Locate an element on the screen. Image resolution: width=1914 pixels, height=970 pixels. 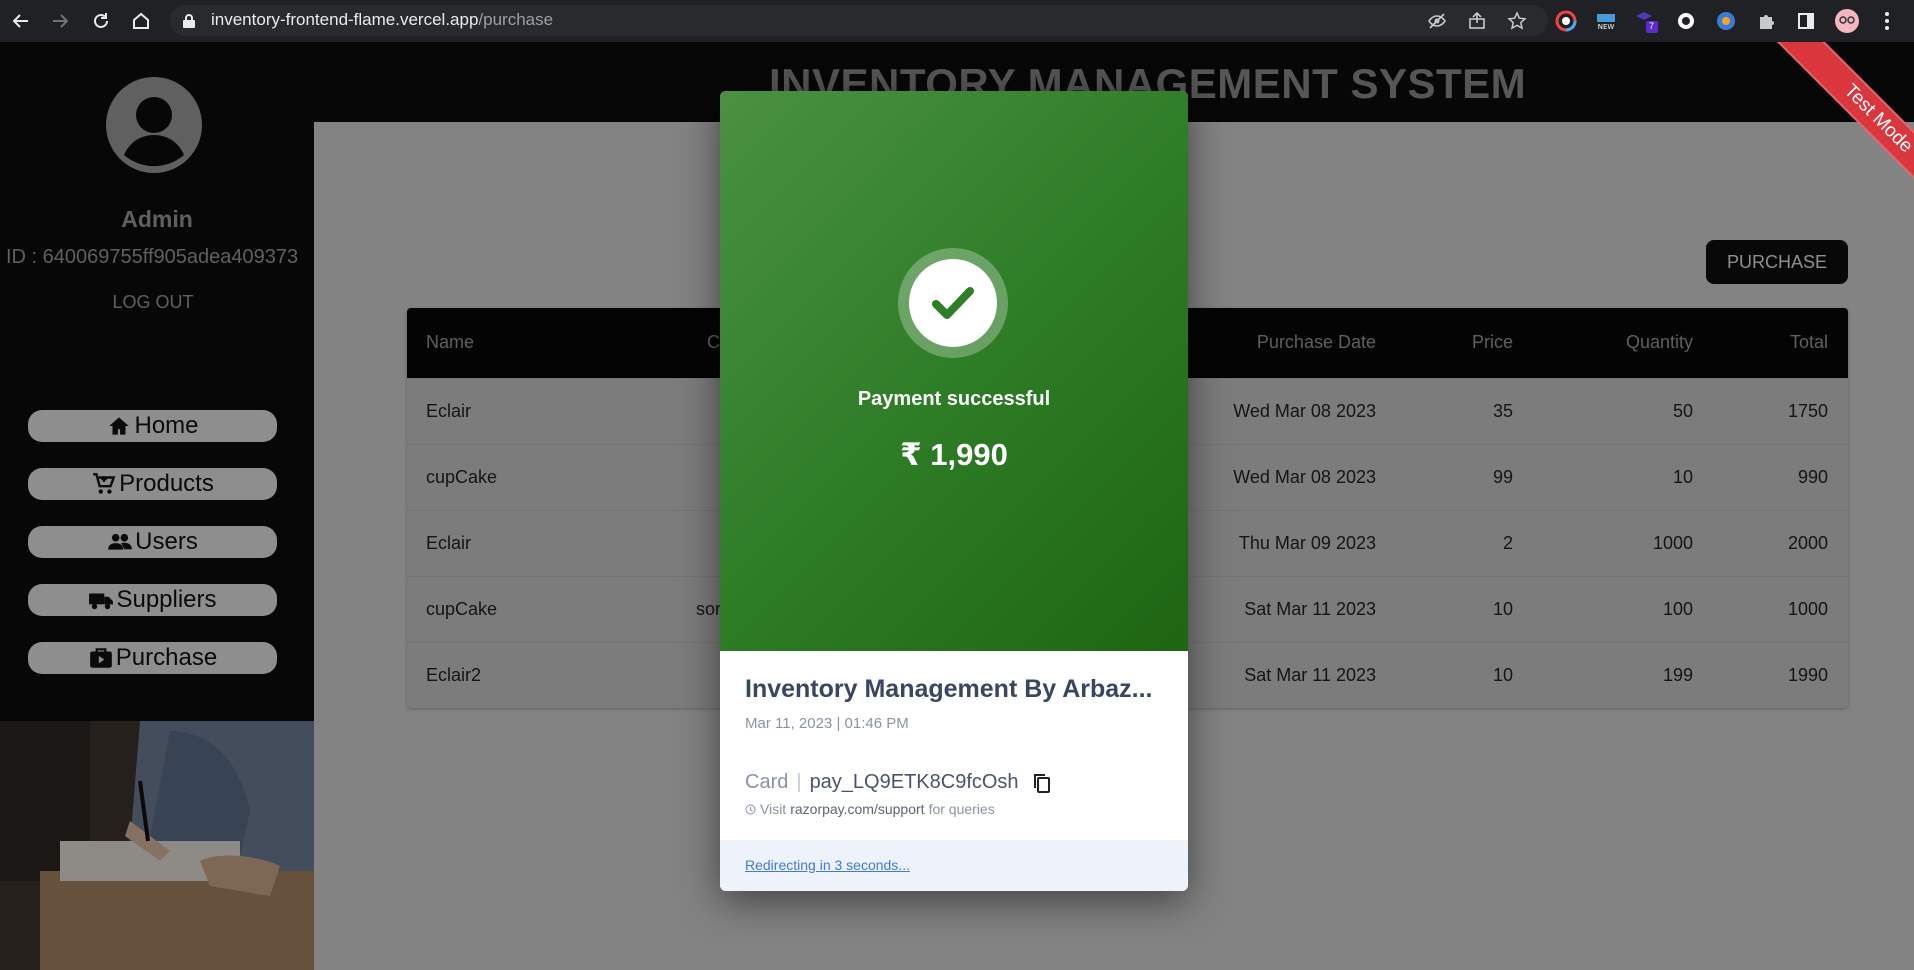
svg-text: NEW is located at coordinates (1606, 27).